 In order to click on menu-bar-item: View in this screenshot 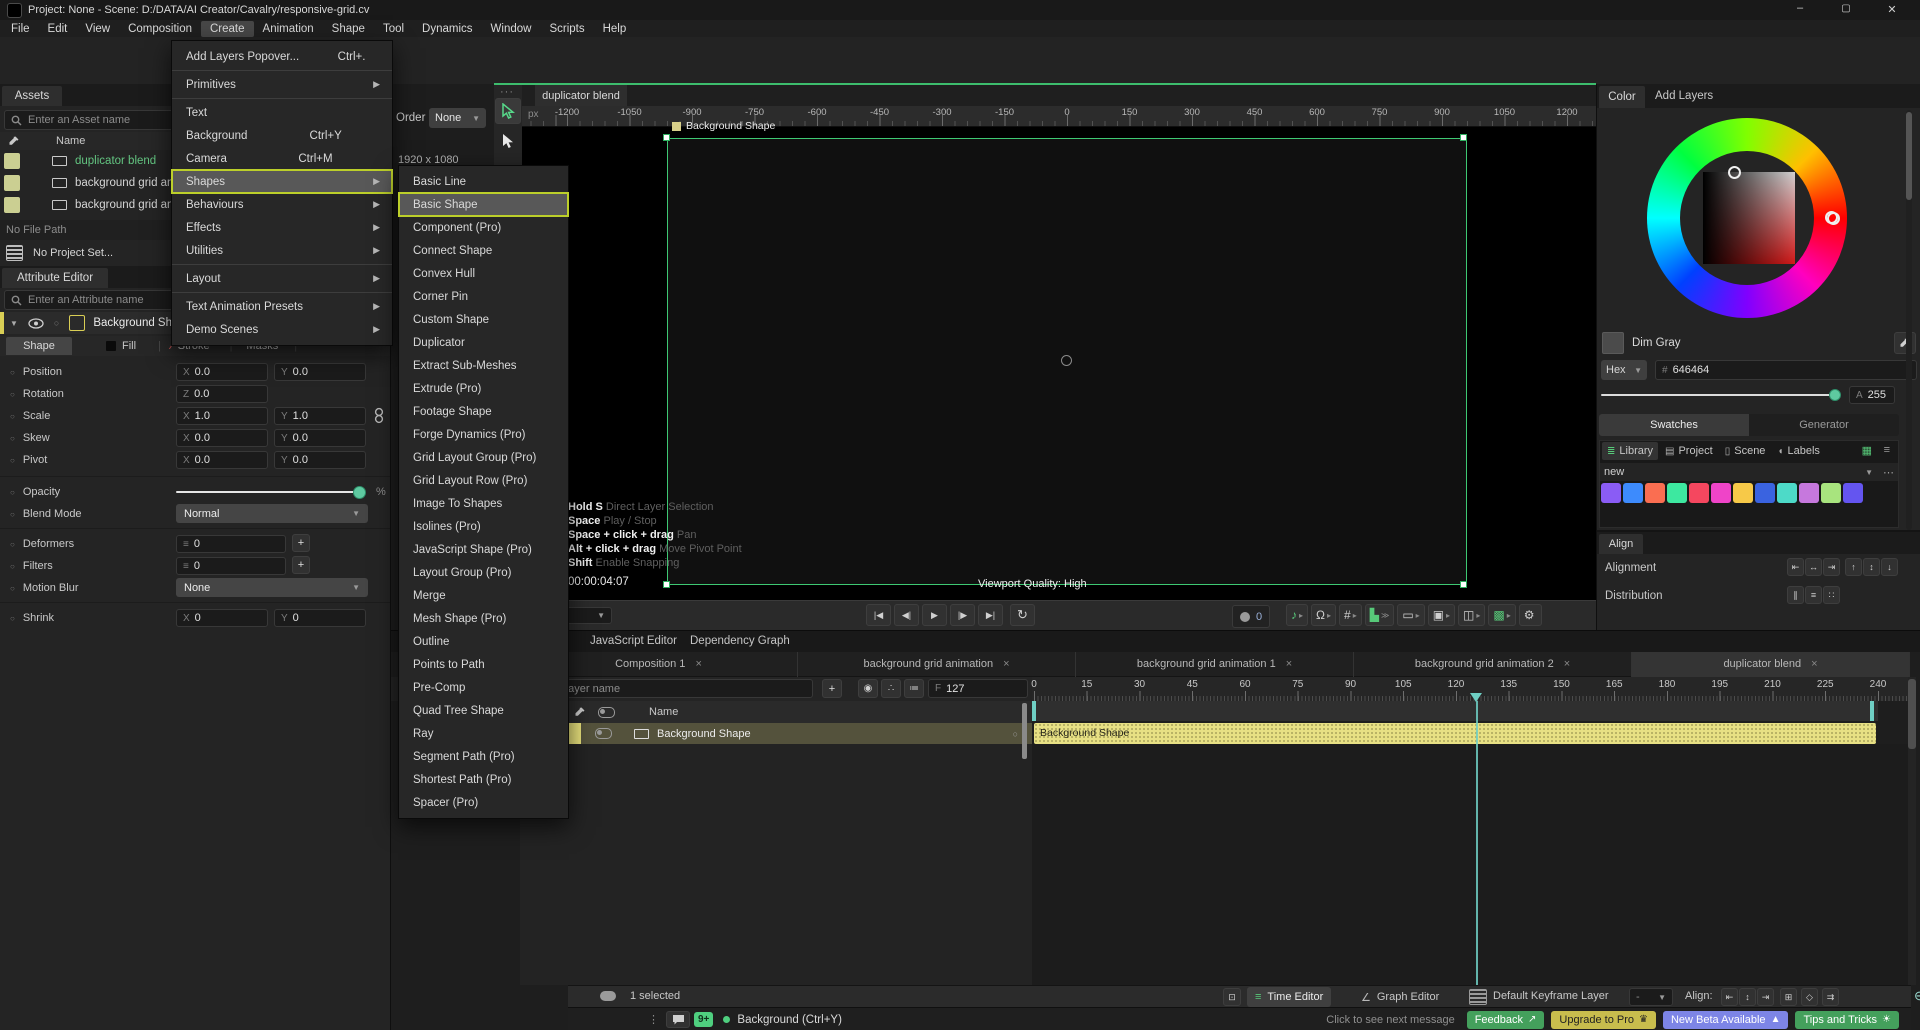, I will do `click(97, 29)`.